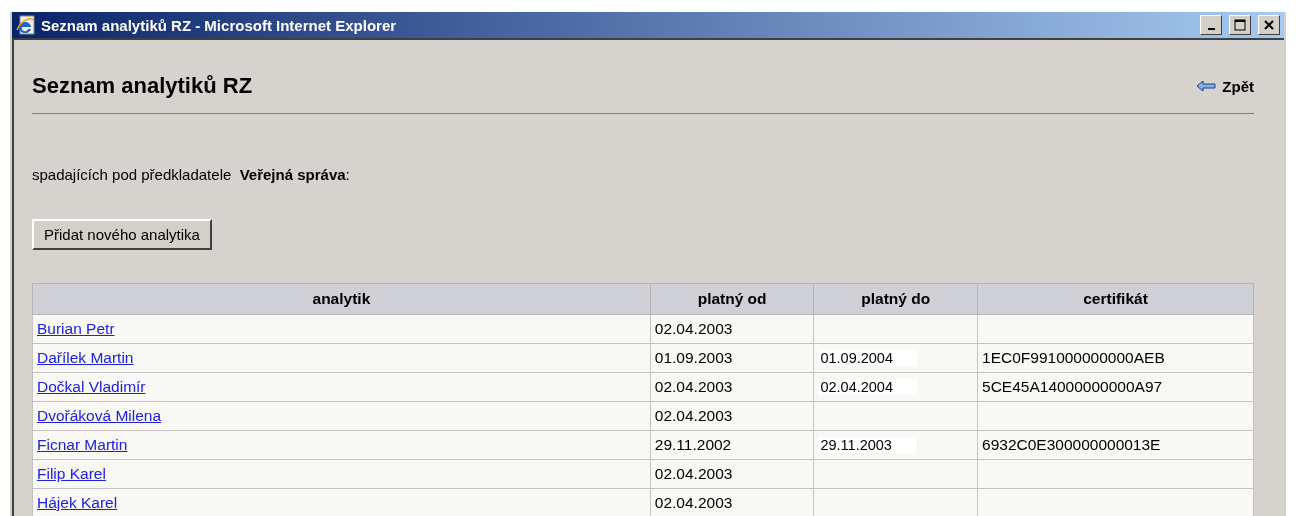  Describe the element at coordinates (732, 299) in the screenshot. I see `column-header: platný od` at that location.